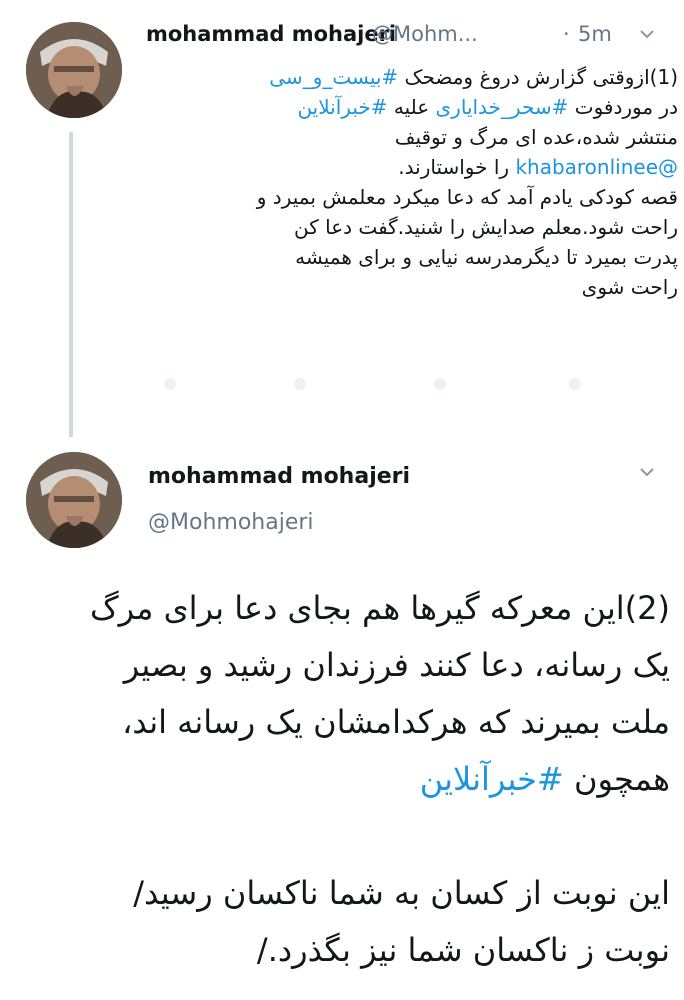 The height and width of the screenshot is (1000, 684). I want to click on thread-connector-line, so click(71, 284).